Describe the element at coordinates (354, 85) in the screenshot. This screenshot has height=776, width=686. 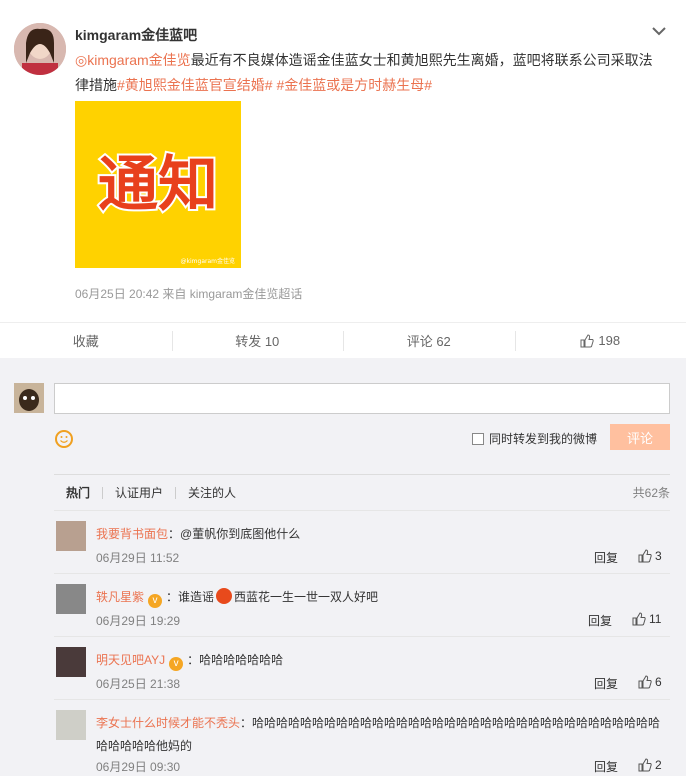
I see `topic-link-2: #金佳蓝或是方时赫生母#` at that location.